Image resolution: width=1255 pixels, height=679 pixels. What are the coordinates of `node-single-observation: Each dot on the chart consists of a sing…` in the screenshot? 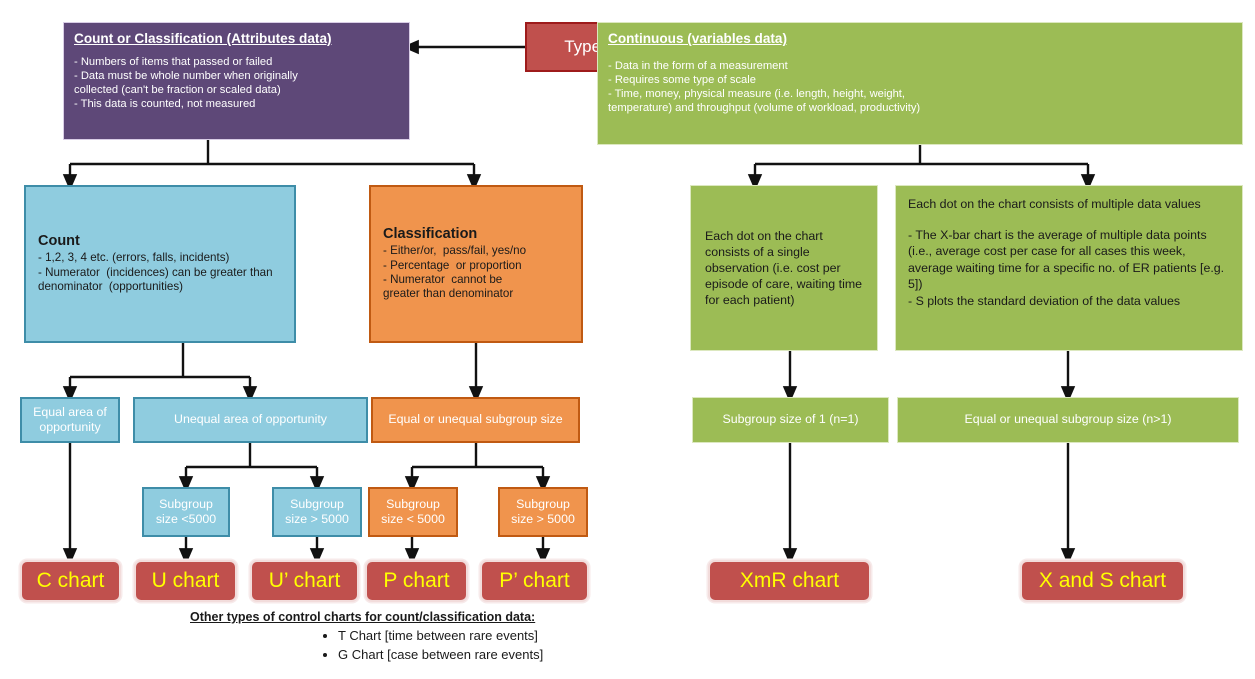 It's located at (784, 268).